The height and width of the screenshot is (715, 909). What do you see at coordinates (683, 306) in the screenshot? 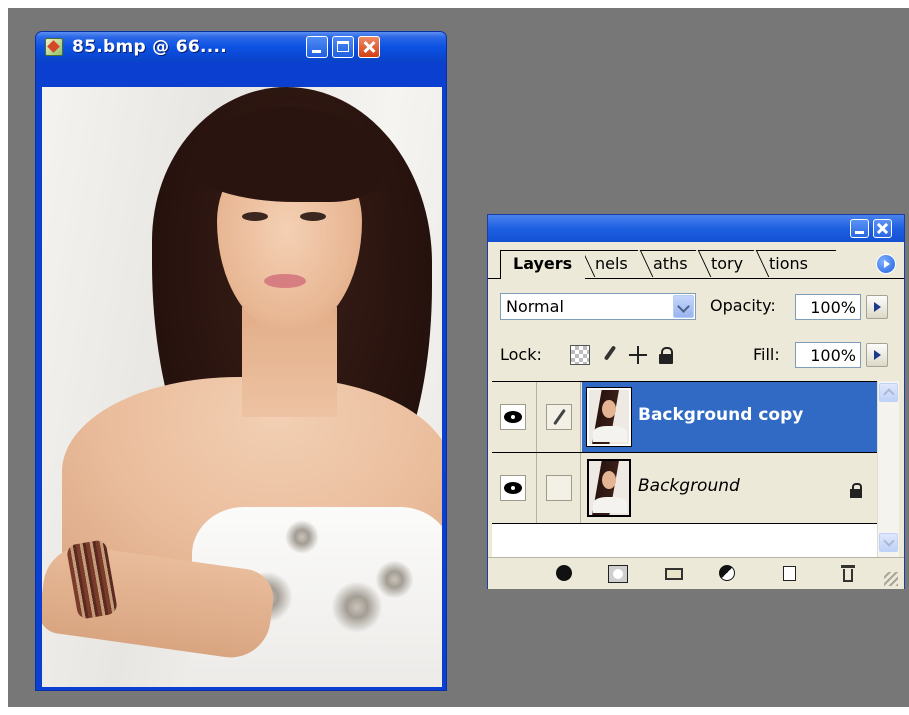
I see `chevron-down-icon` at bounding box center [683, 306].